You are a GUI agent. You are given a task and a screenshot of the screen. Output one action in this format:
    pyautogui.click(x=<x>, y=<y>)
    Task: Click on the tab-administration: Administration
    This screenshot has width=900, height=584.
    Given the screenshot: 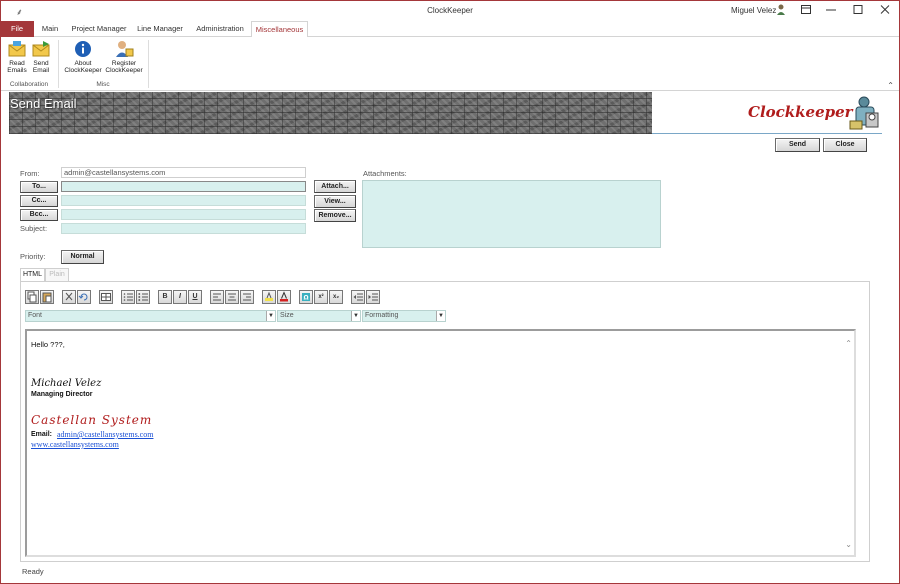 What is the action you would take?
    pyautogui.click(x=220, y=29)
    